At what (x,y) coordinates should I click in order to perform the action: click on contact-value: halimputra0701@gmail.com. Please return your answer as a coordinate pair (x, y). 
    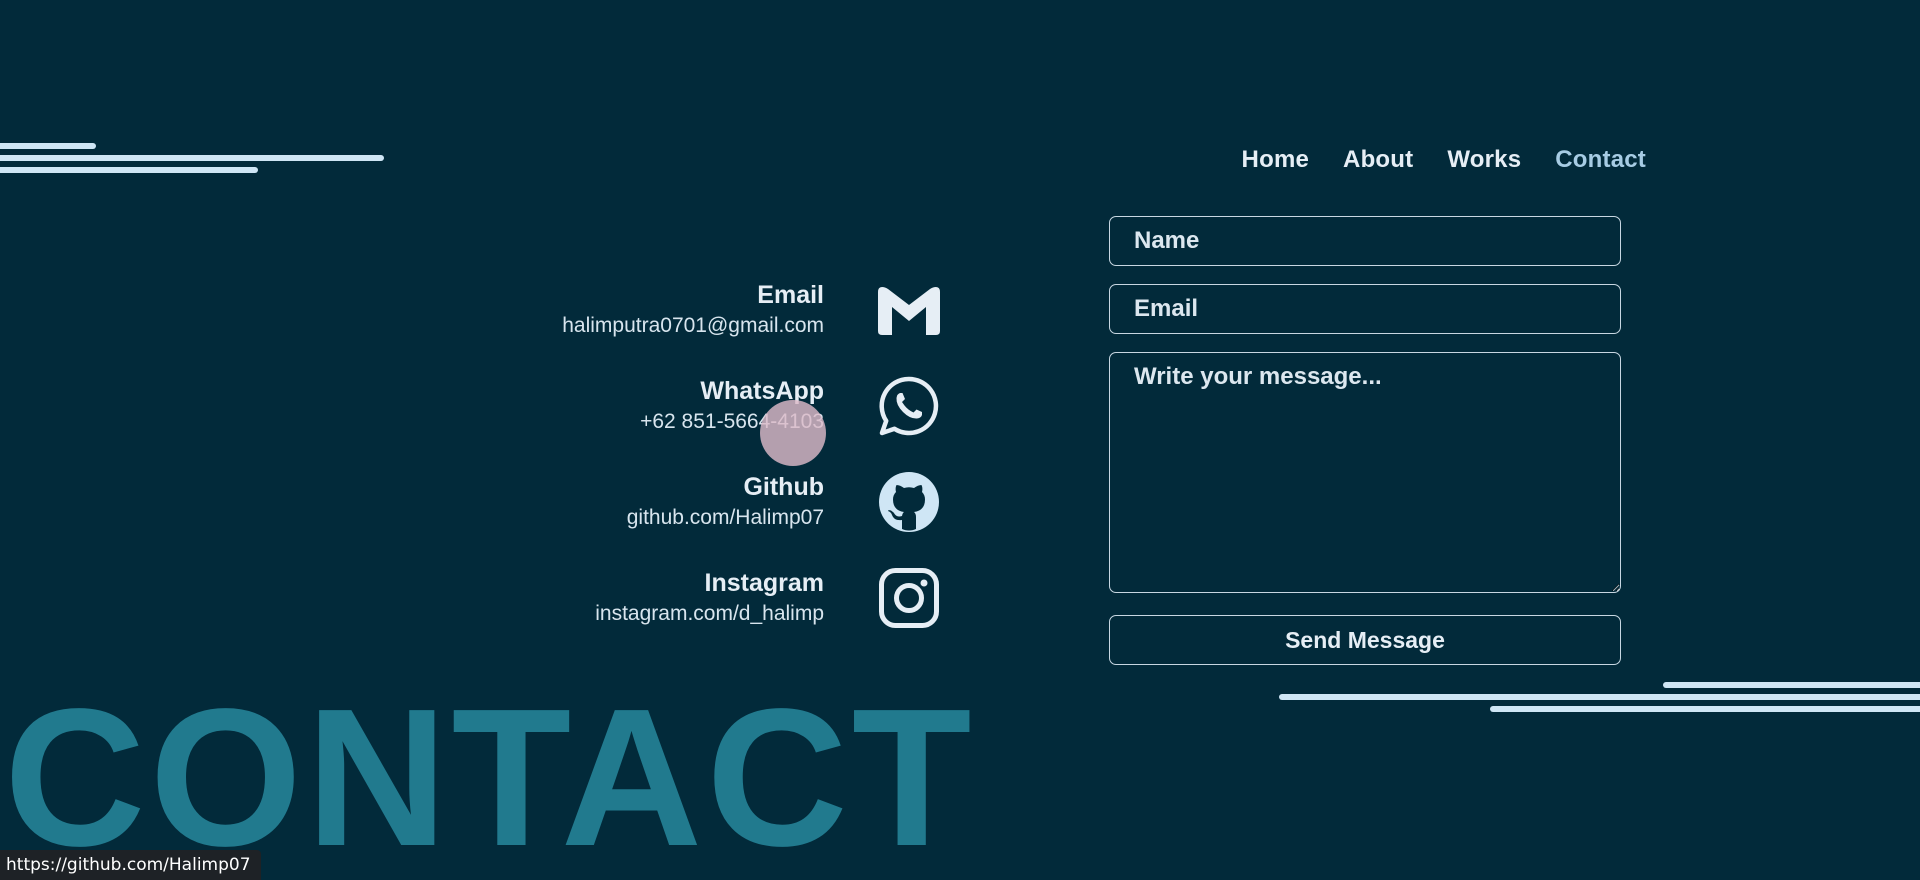
    Looking at the image, I should click on (693, 325).